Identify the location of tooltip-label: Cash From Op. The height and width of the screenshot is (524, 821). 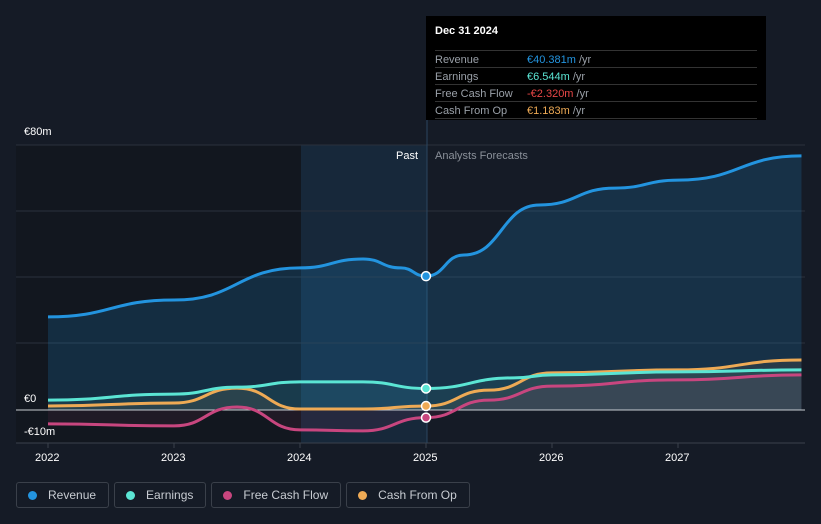
(471, 111).